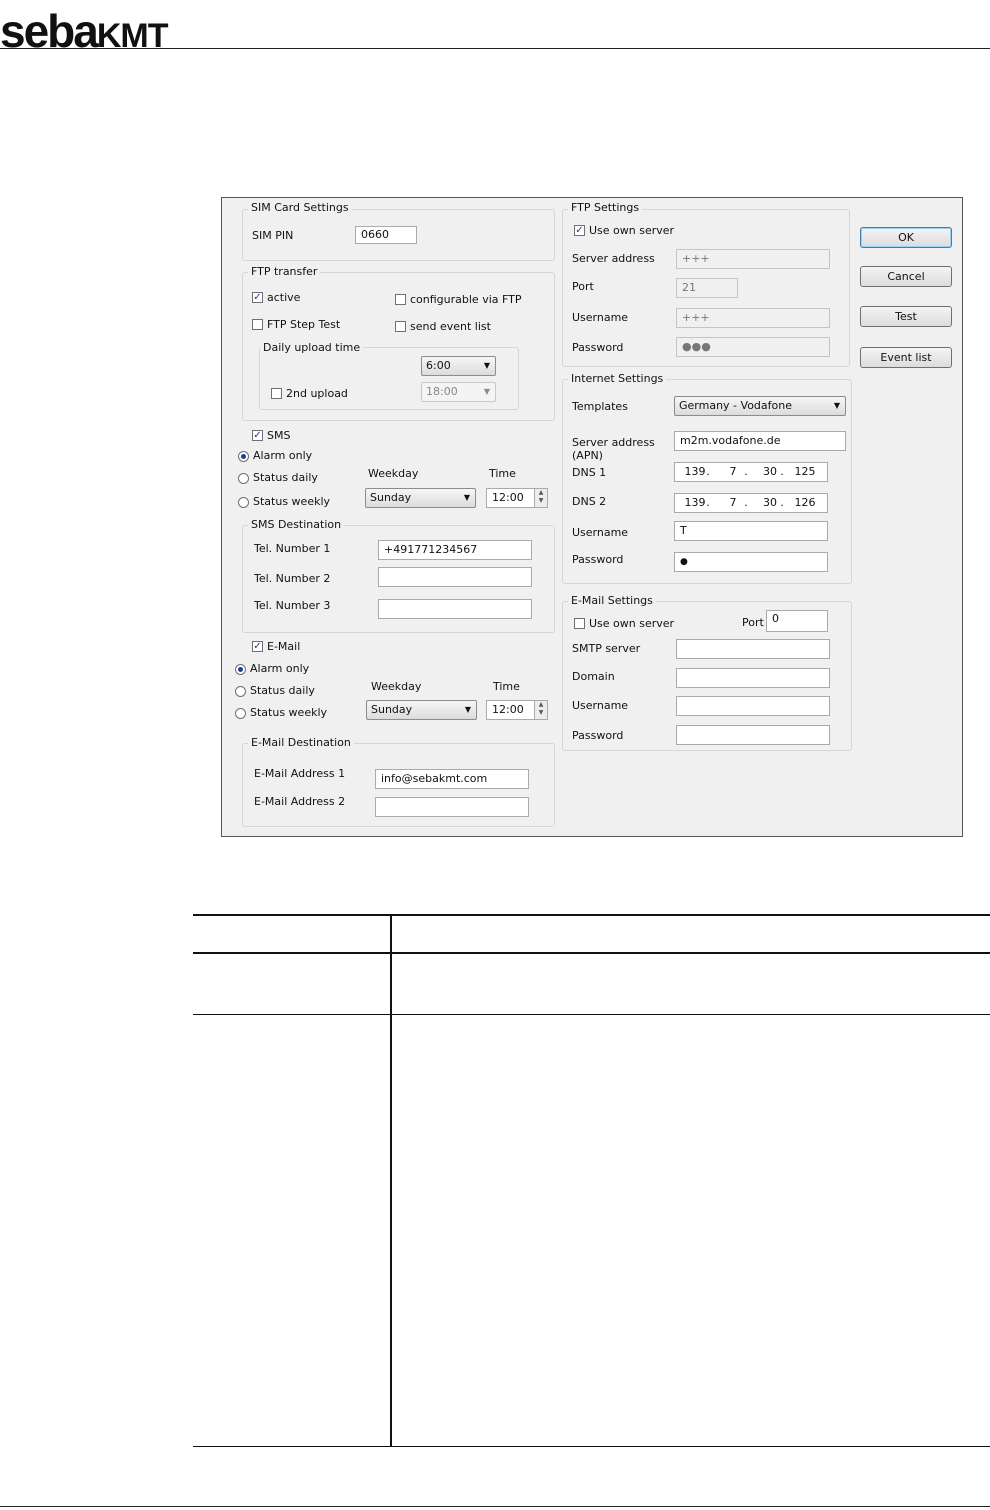 Image resolution: width=990 pixels, height=1510 pixels. Describe the element at coordinates (760, 406) in the screenshot. I see `templates-select: Germany - Vodafone ▼` at that location.